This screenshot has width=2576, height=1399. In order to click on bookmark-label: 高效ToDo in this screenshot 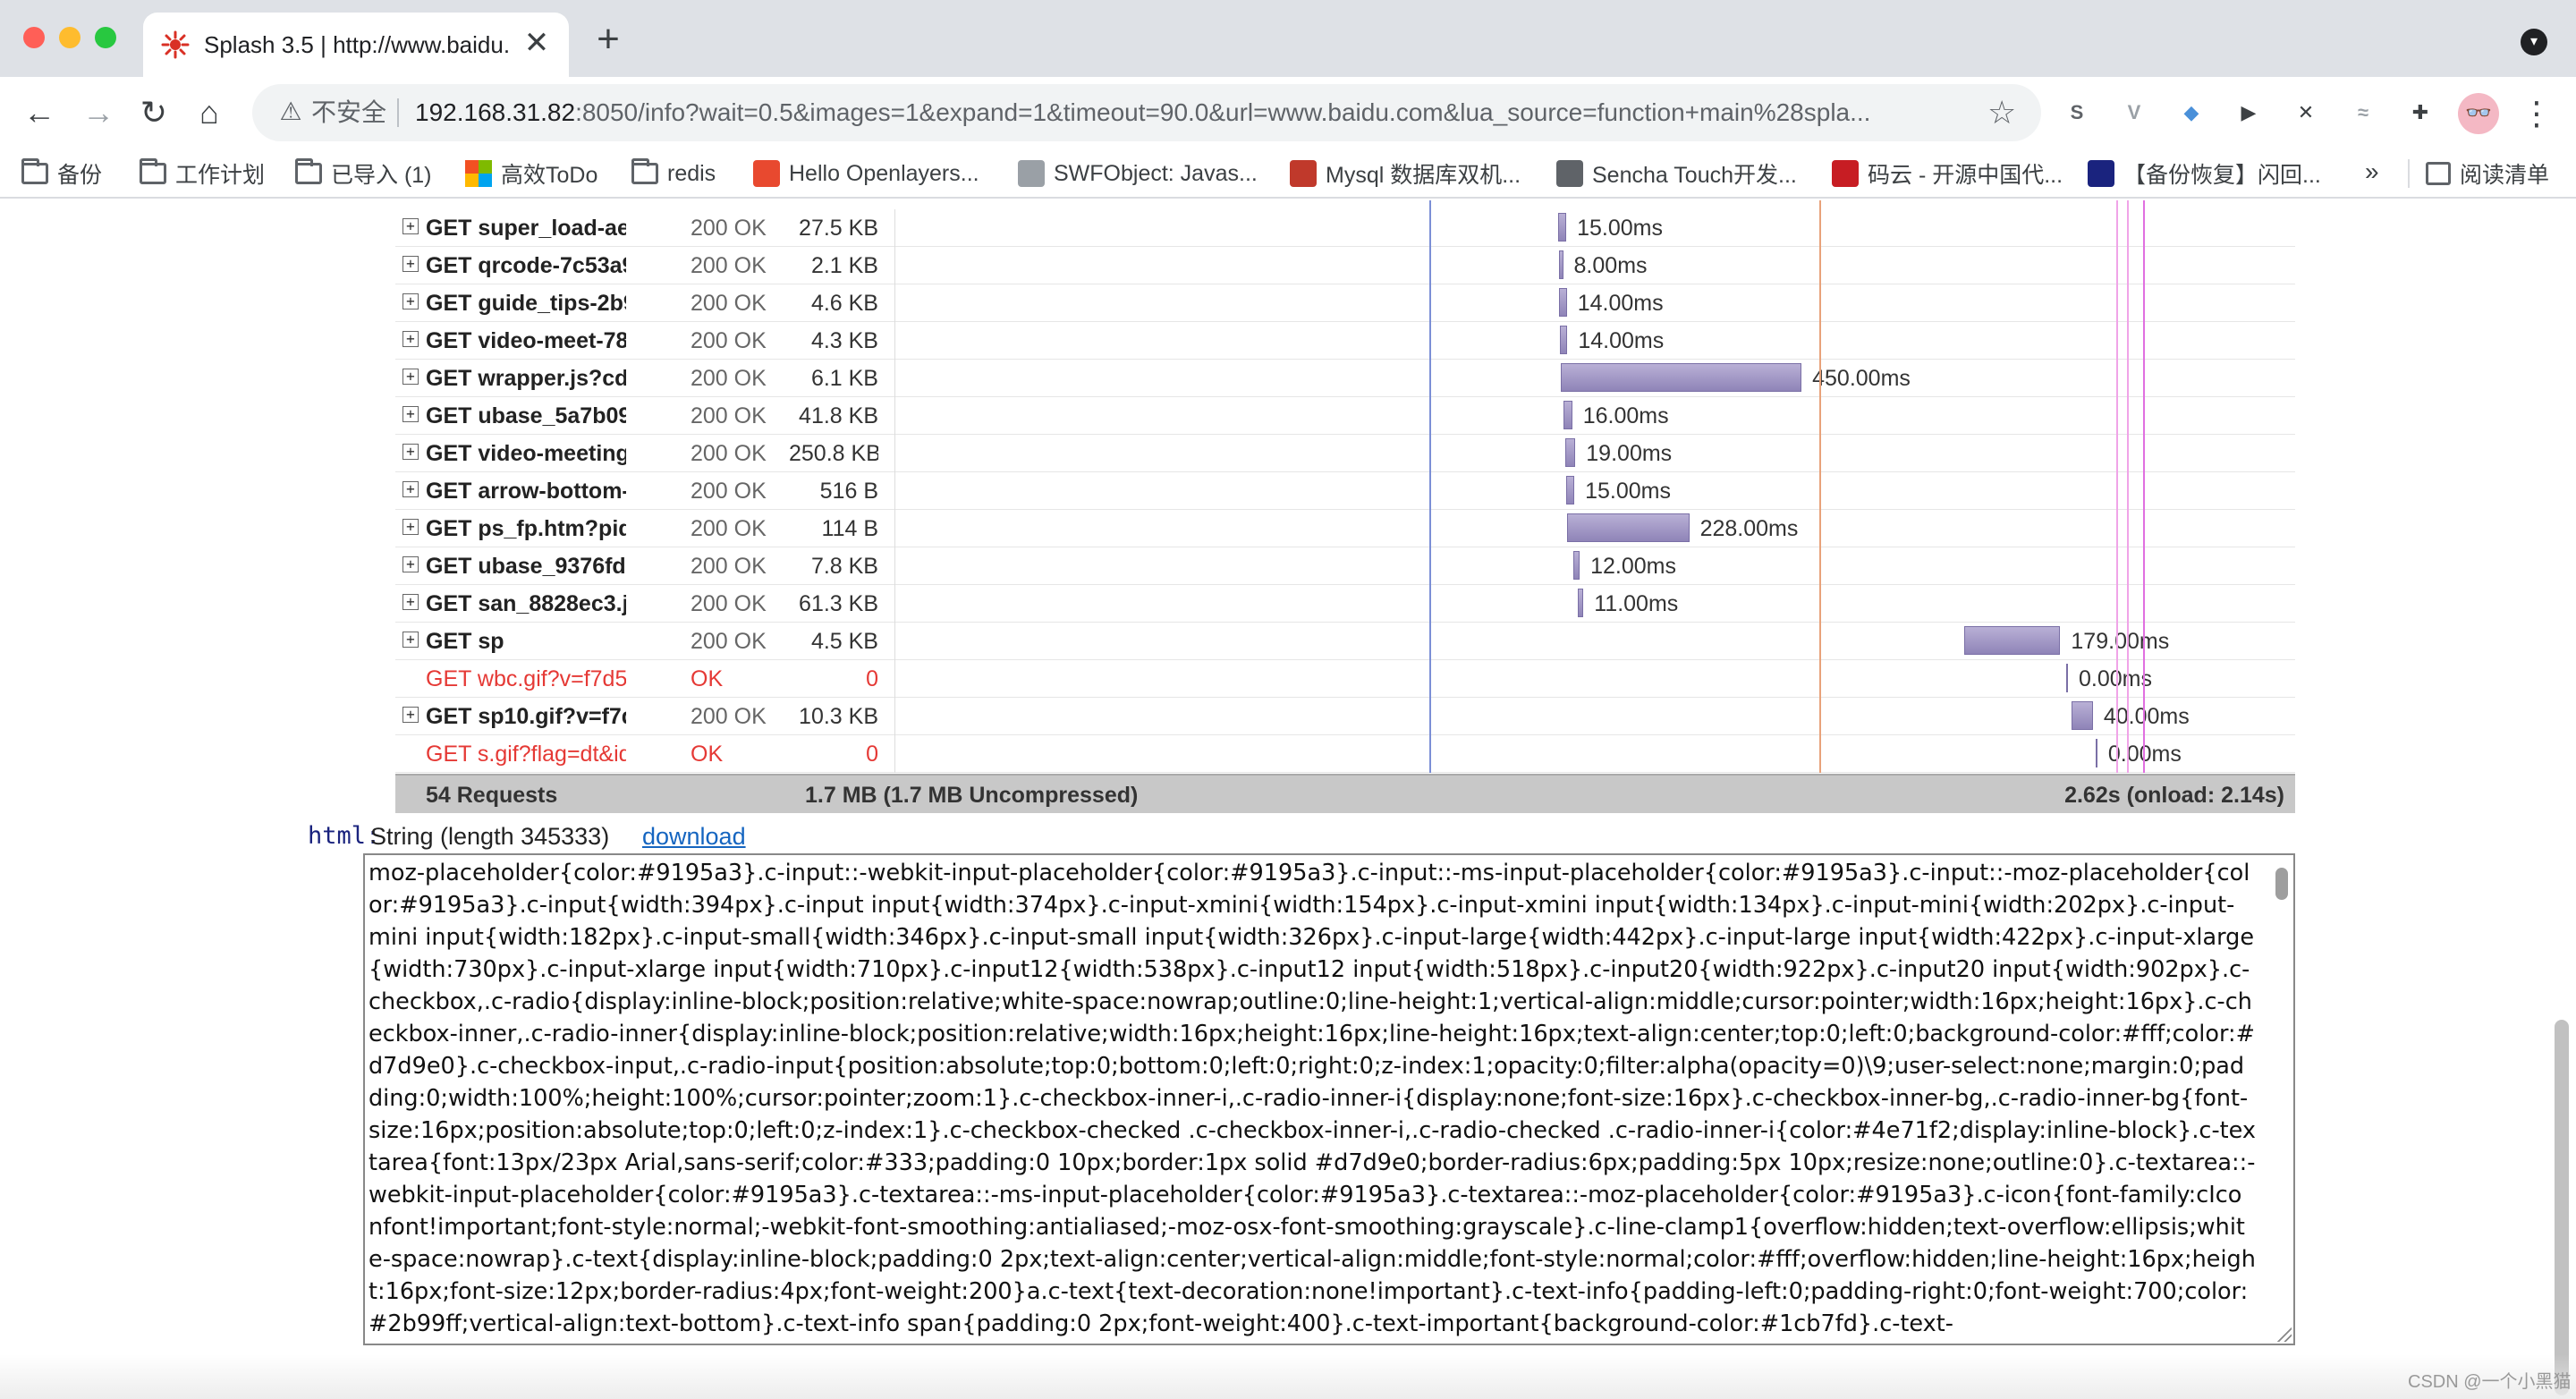, I will do `click(549, 175)`.